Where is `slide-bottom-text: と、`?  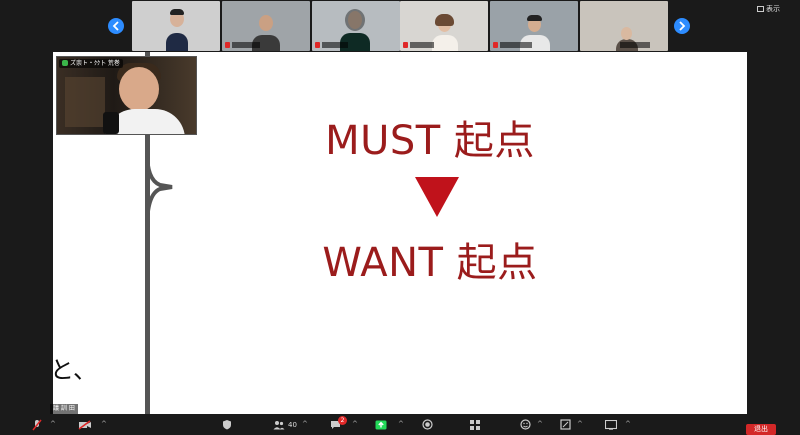 slide-bottom-text: と、 is located at coordinates (74, 370).